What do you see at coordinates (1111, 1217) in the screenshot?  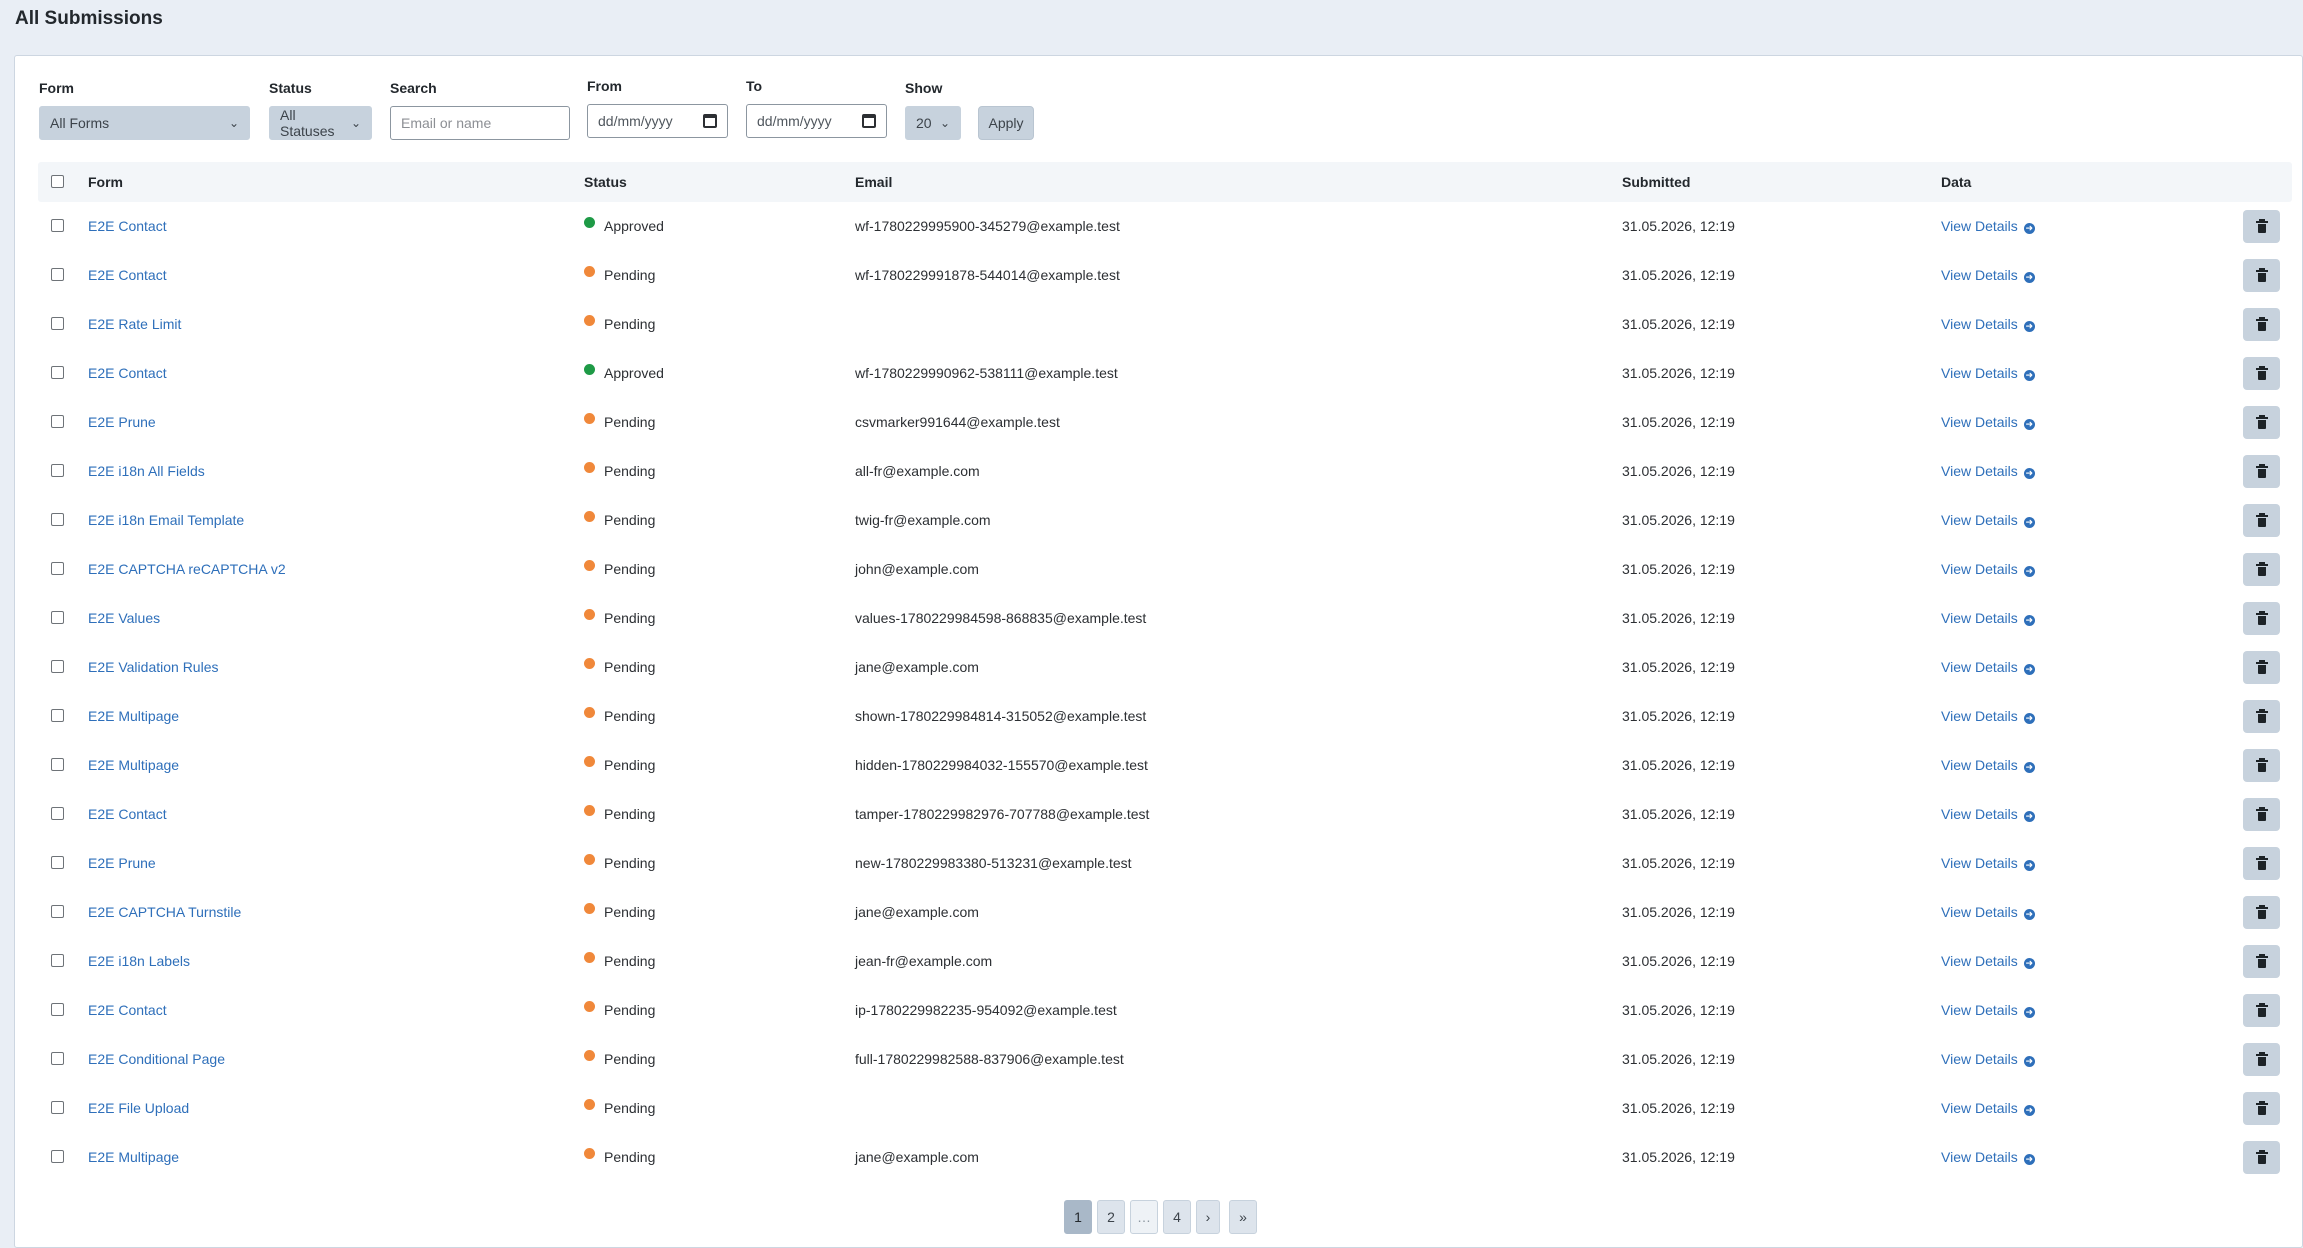 I see `page-2-button: 2` at bounding box center [1111, 1217].